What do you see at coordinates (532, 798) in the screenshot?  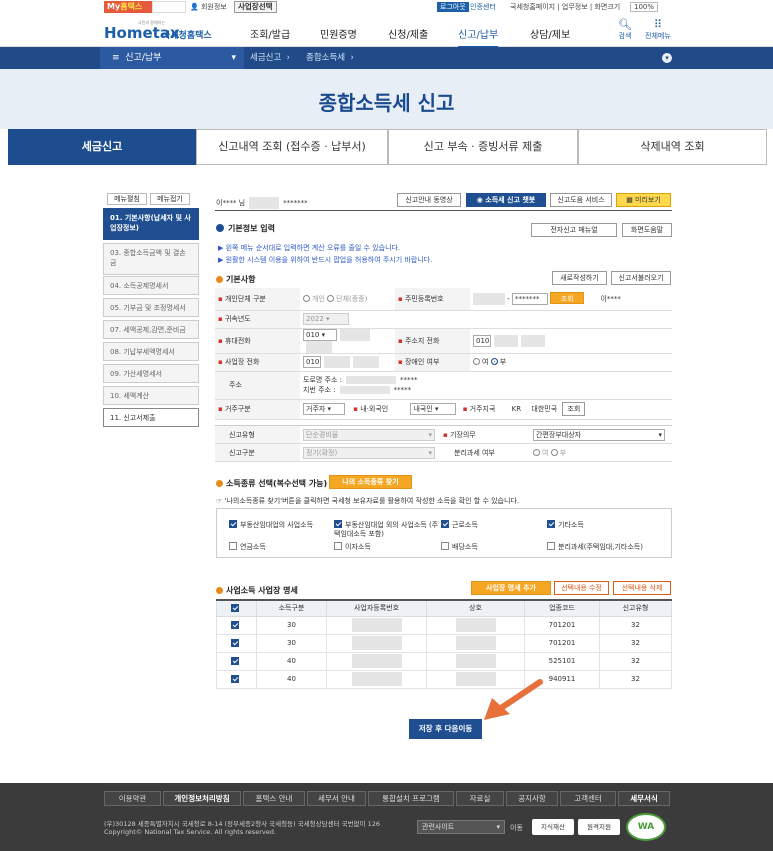 I see `footer-link-notice: 공지사항` at bounding box center [532, 798].